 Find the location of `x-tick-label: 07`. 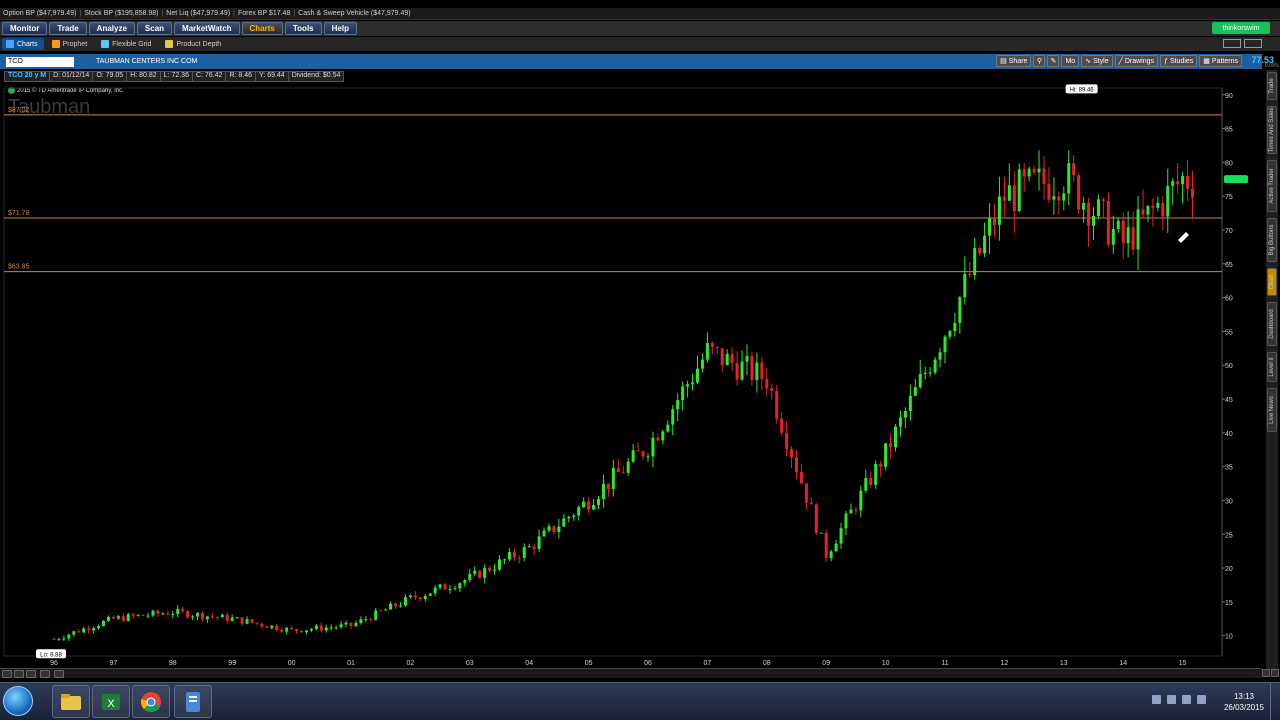

x-tick-label: 07 is located at coordinates (708, 663).